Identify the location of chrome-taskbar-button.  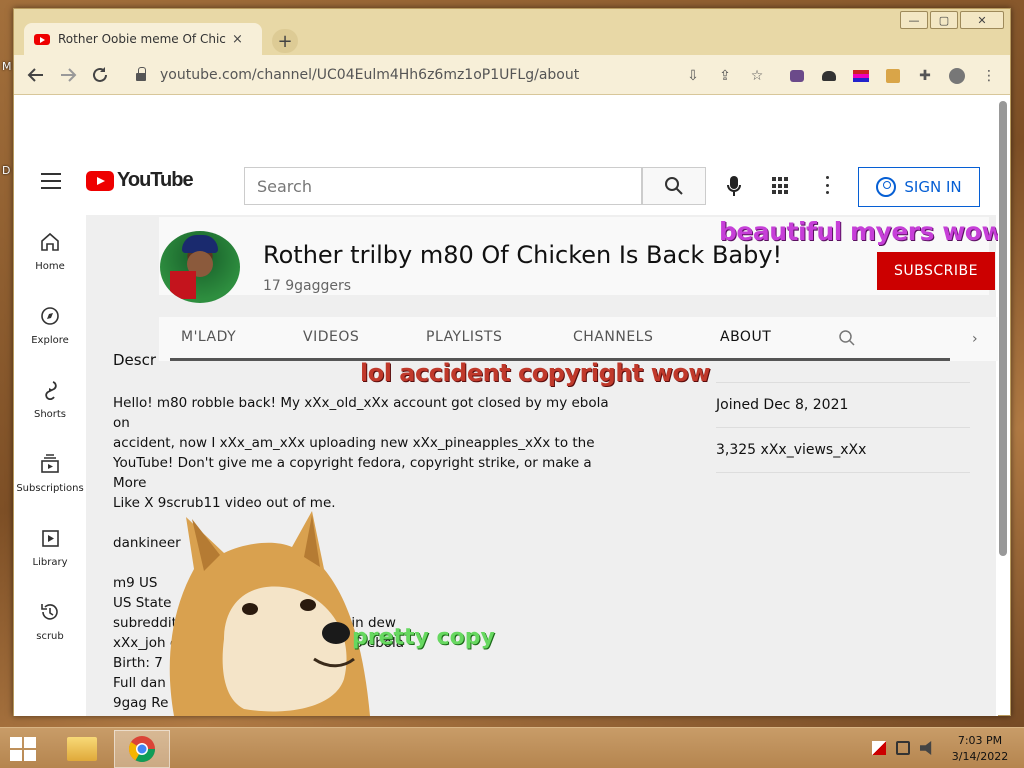
(142, 749).